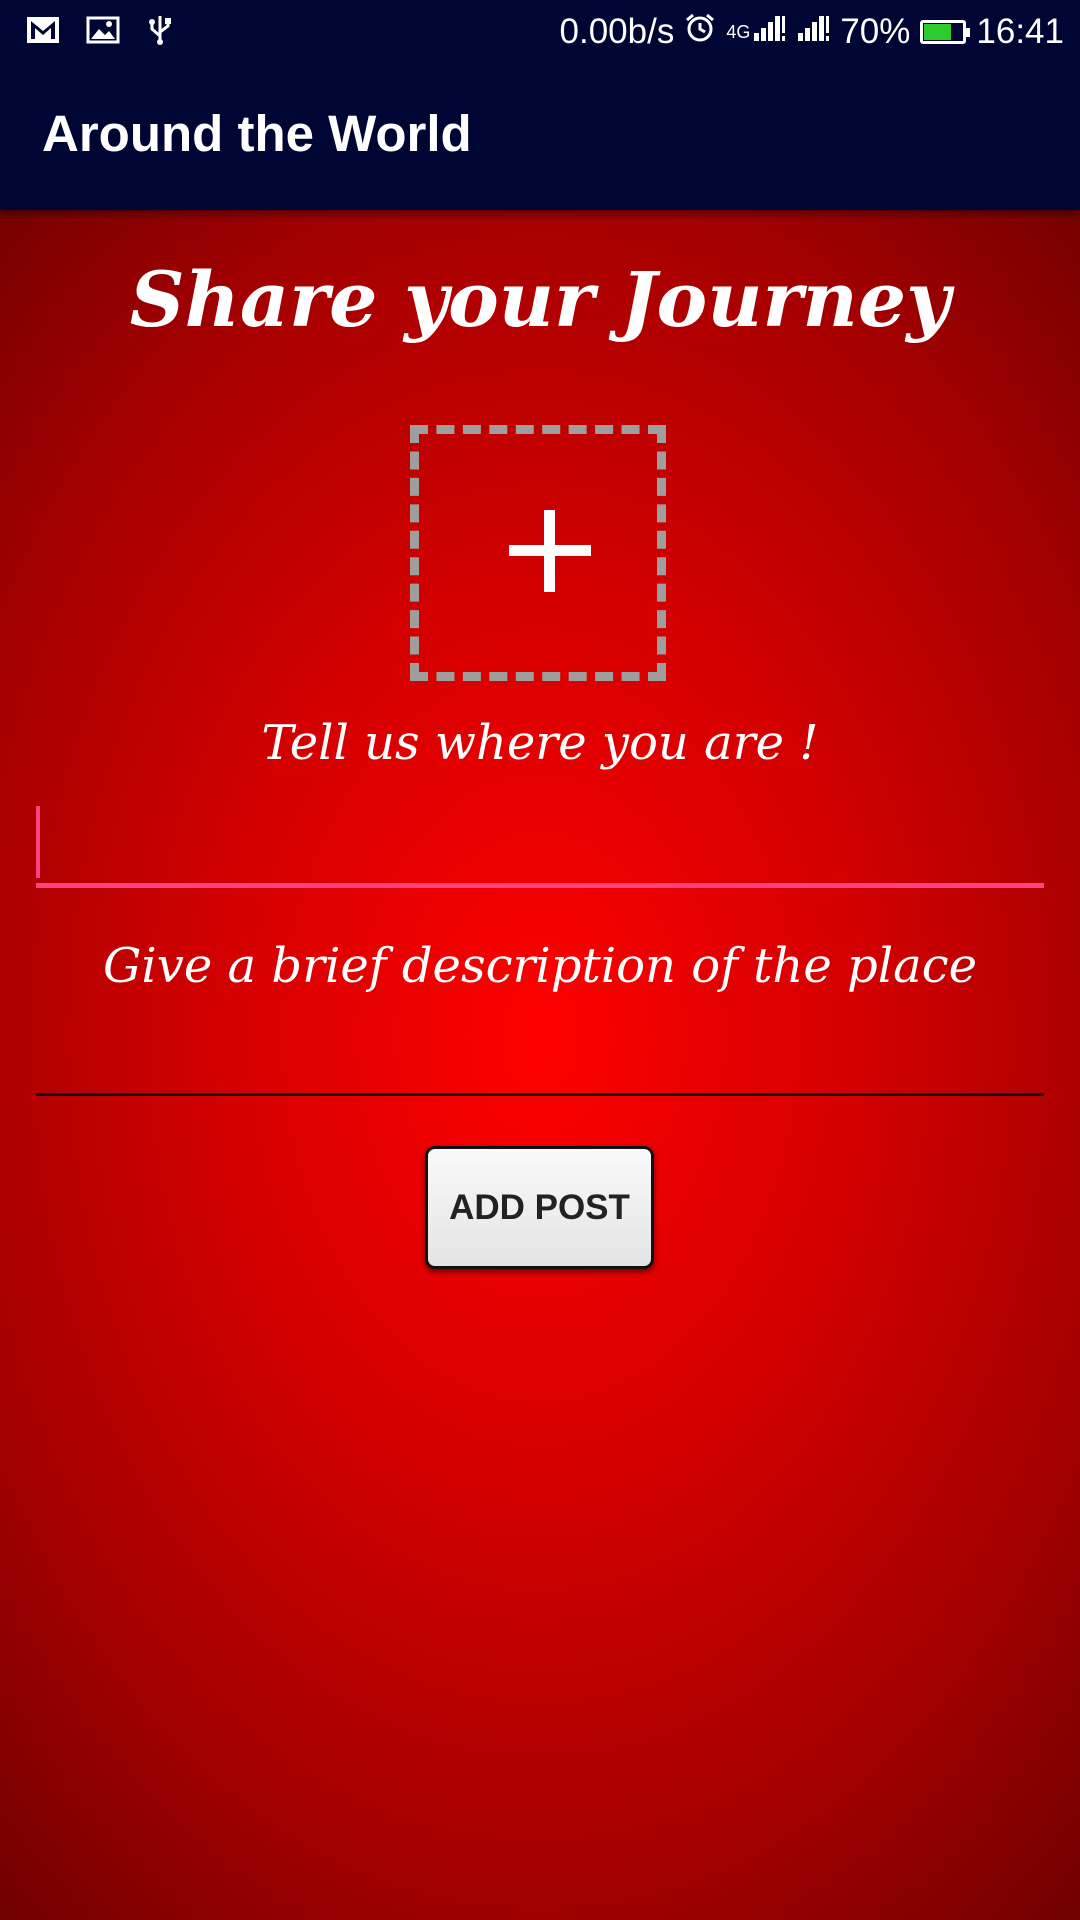 This screenshot has height=1920, width=1080. Describe the element at coordinates (257, 133) in the screenshot. I see `app-title: Around the World` at that location.